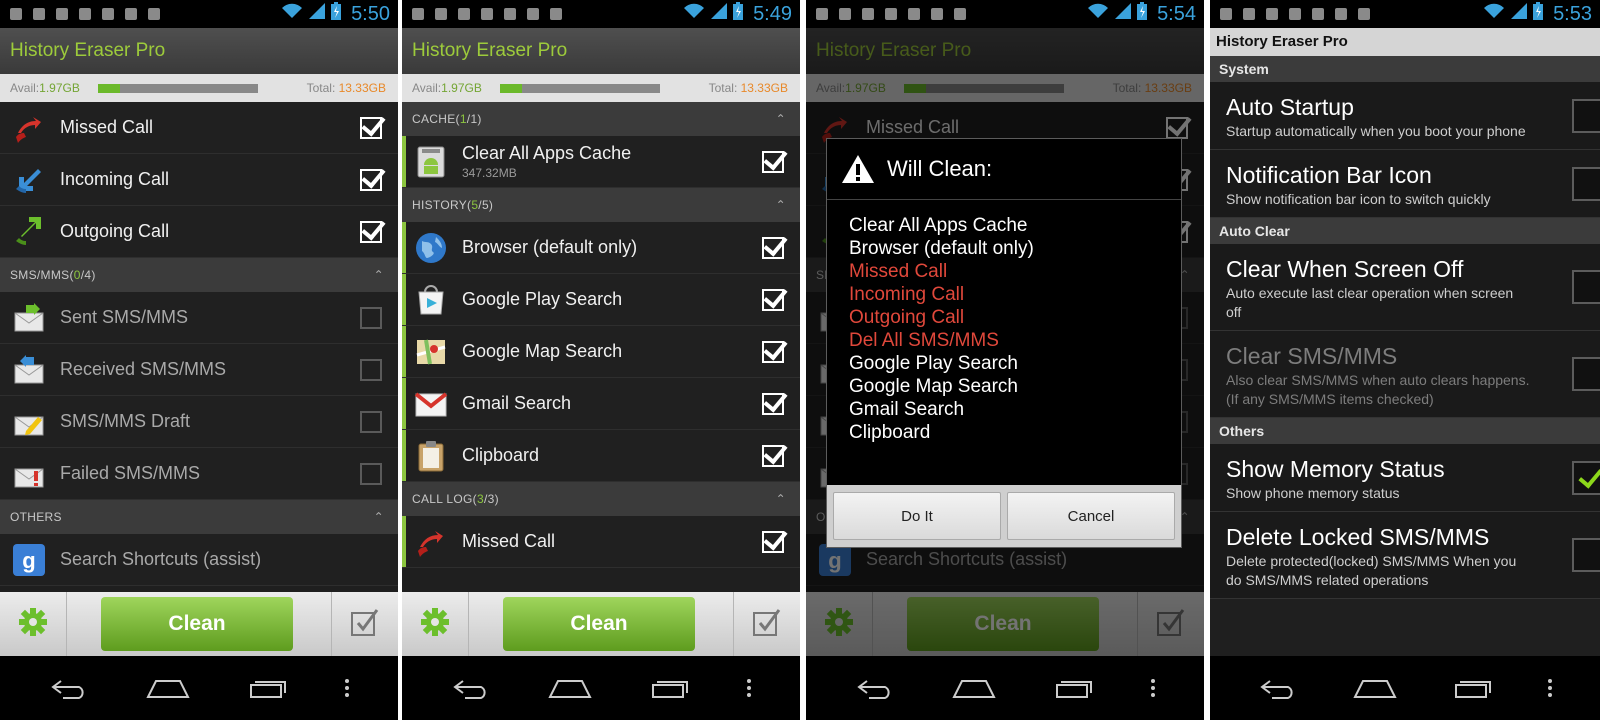 Image resolution: width=1600 pixels, height=720 pixels. Describe the element at coordinates (199, 232) in the screenshot. I see `list-item: Outgoing Call` at that location.